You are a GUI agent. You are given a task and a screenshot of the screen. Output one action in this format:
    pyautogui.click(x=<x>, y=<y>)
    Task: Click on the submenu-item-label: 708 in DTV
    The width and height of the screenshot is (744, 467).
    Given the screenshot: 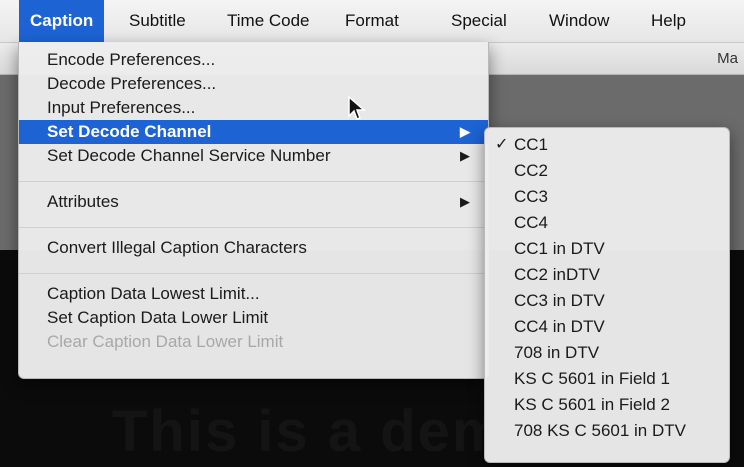 What is the action you would take?
    pyautogui.click(x=557, y=352)
    